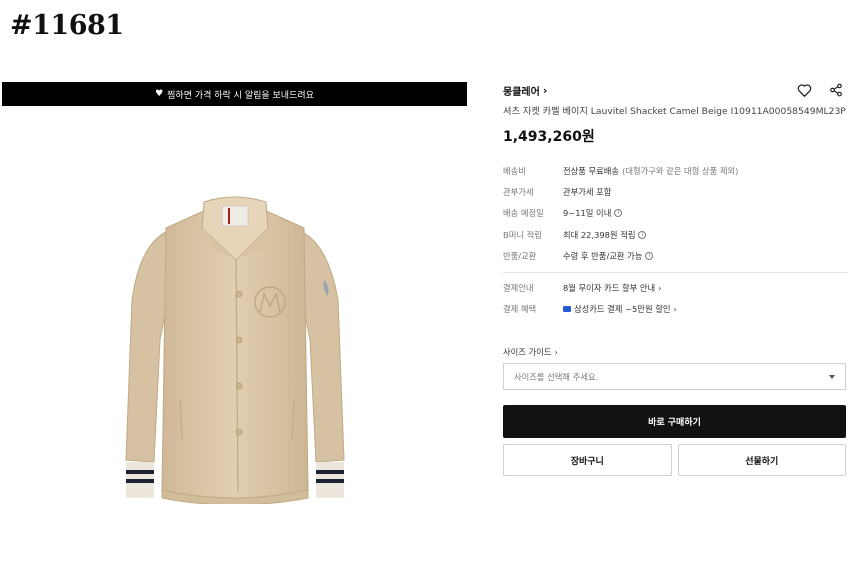 This screenshot has height=576, width=860. What do you see at coordinates (820, 90) in the screenshot?
I see `product-actions` at bounding box center [820, 90].